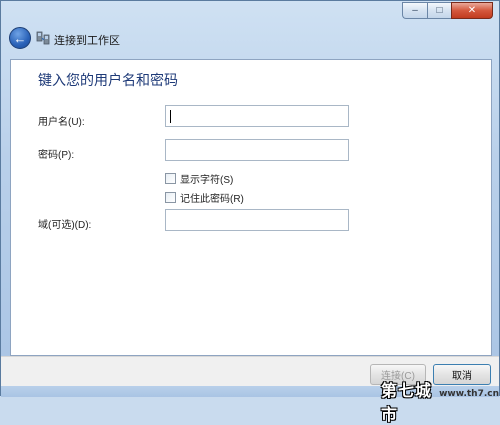 This screenshot has width=500, height=425. I want to click on username-label: 用户名(U):, so click(61, 122).